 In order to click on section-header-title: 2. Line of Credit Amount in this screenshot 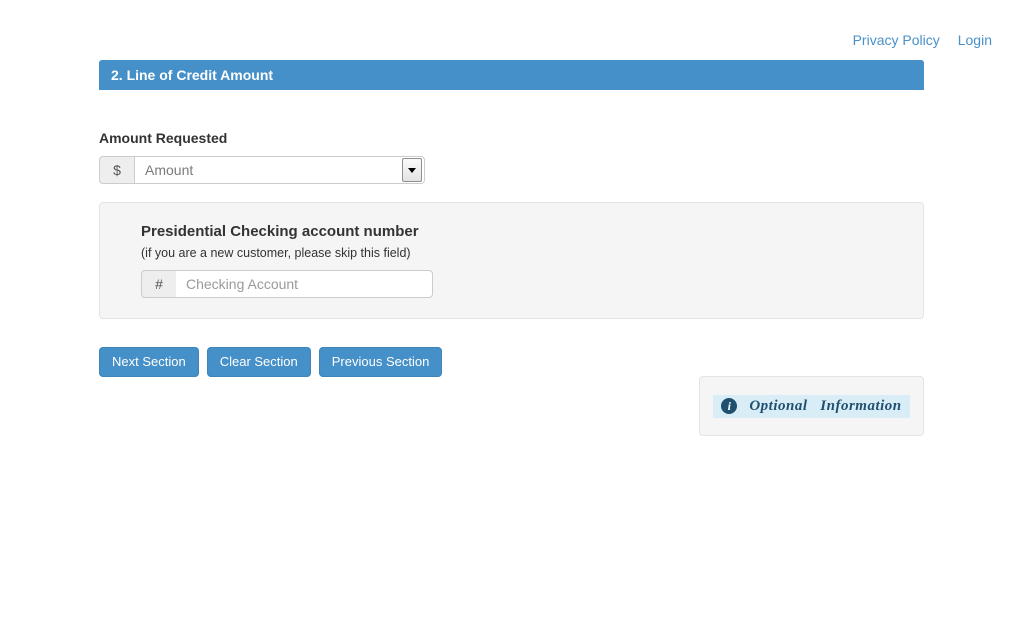, I will do `click(511, 75)`.